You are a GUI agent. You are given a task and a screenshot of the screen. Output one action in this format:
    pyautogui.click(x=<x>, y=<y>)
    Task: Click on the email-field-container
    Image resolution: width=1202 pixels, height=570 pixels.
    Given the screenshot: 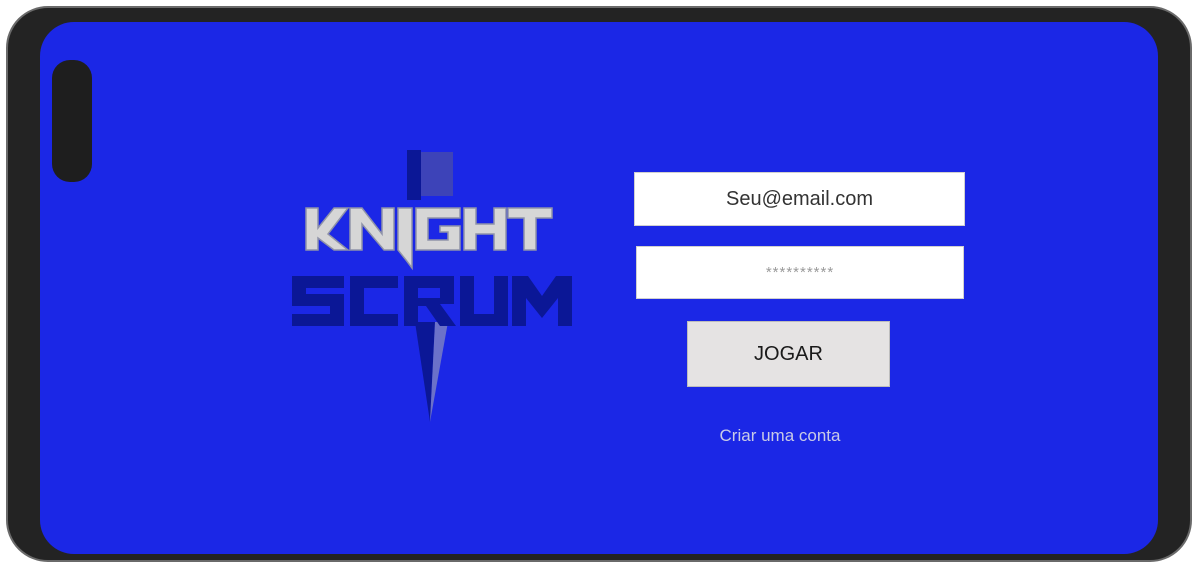 What is the action you would take?
    pyautogui.click(x=799, y=199)
    